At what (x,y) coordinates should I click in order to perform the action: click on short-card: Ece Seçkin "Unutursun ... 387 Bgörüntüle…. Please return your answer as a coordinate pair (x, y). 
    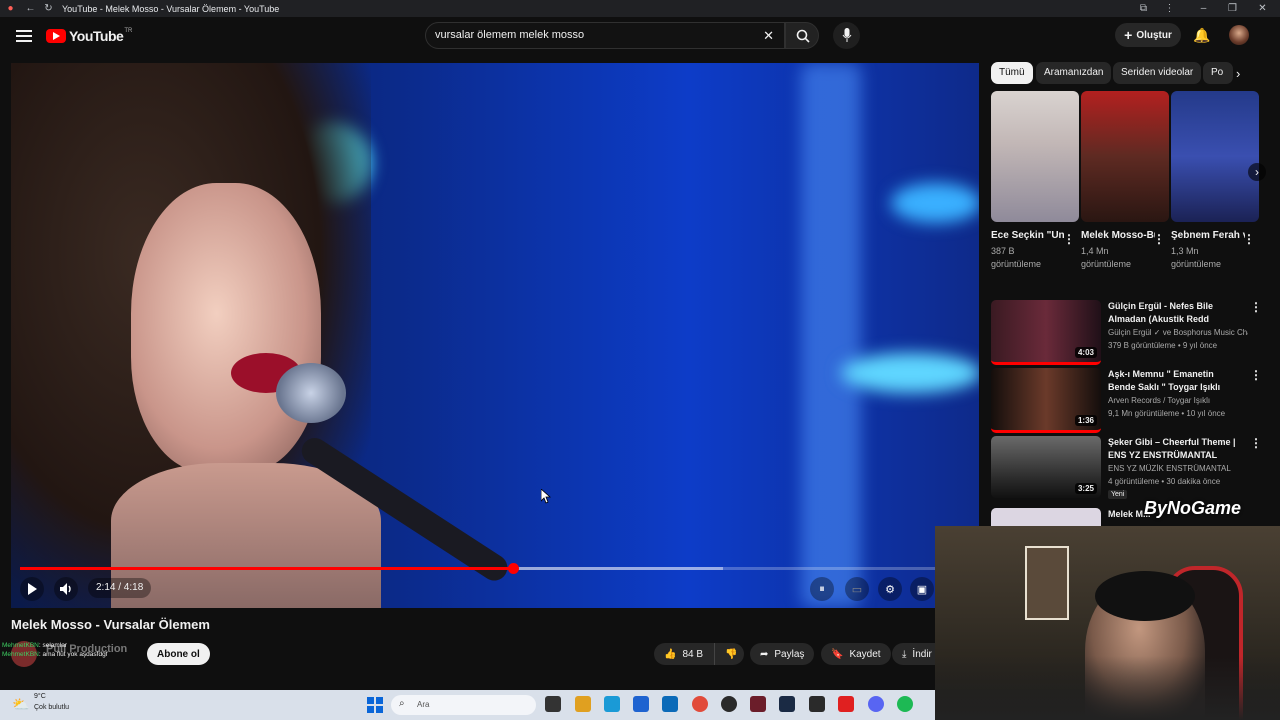
    Looking at the image, I should click on (1035, 181).